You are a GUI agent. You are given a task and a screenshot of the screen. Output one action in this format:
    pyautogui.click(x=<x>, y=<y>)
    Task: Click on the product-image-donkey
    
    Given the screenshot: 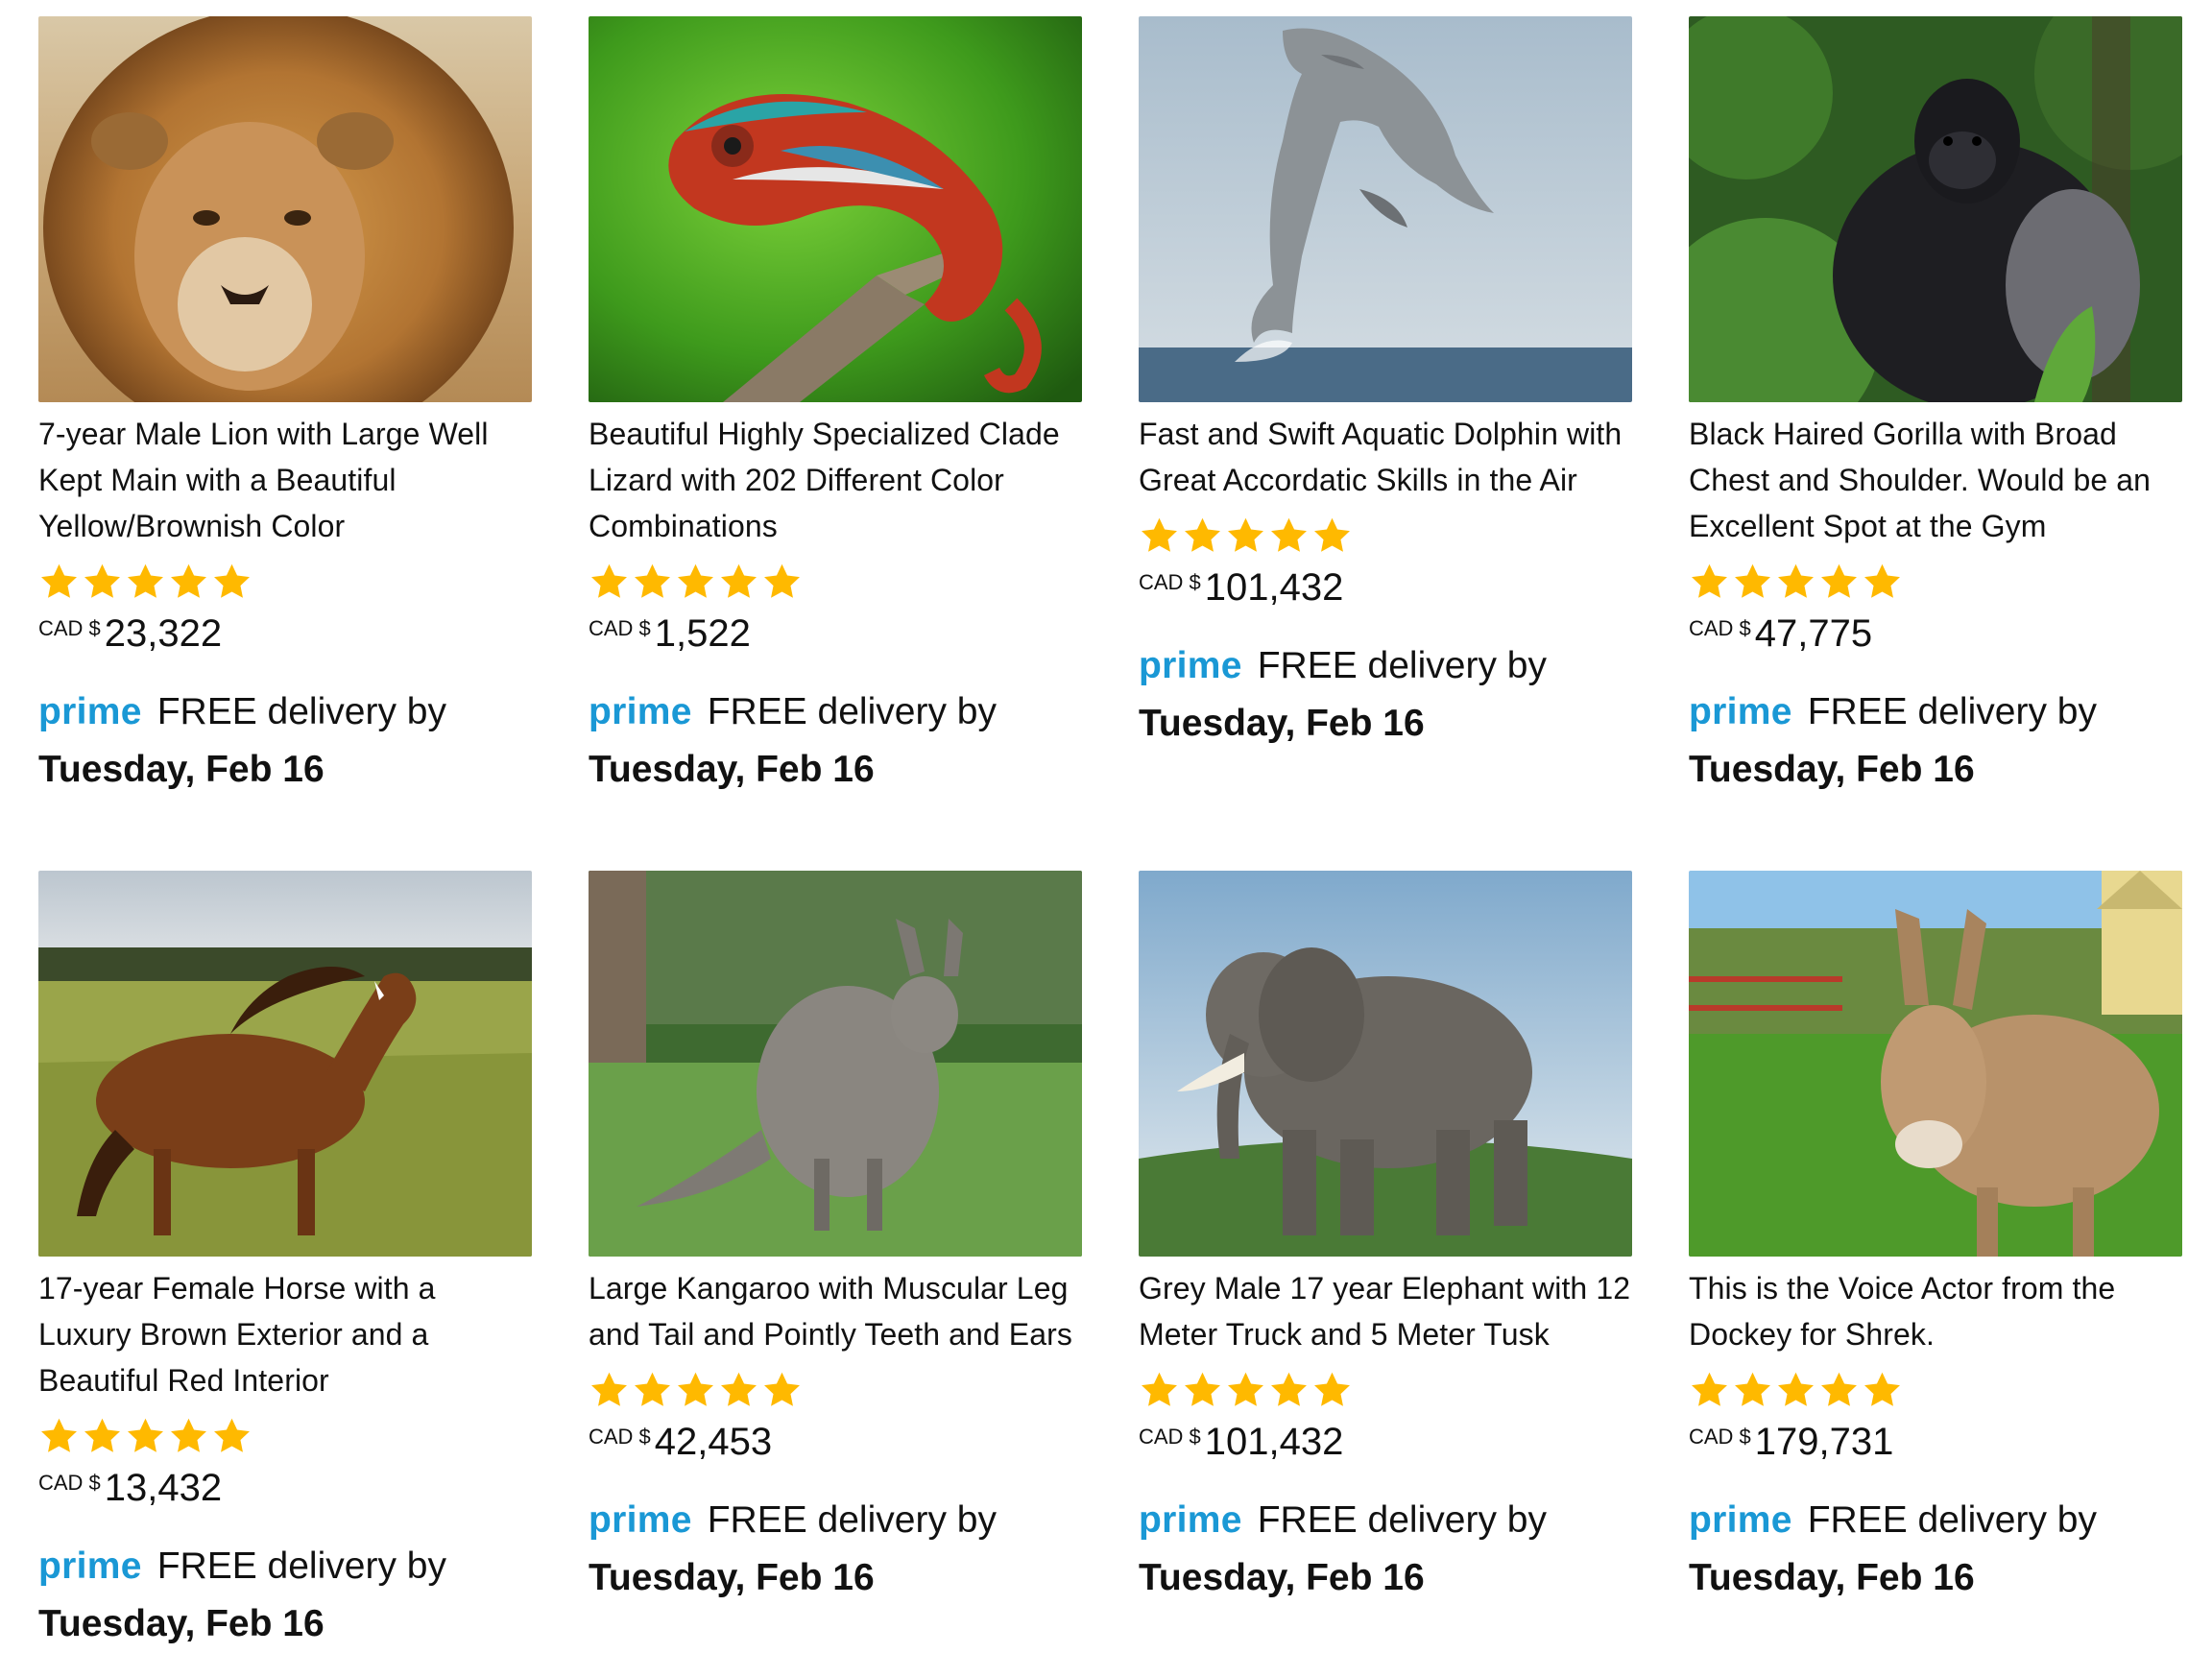 What is the action you would take?
    pyautogui.click(x=1936, y=1064)
    